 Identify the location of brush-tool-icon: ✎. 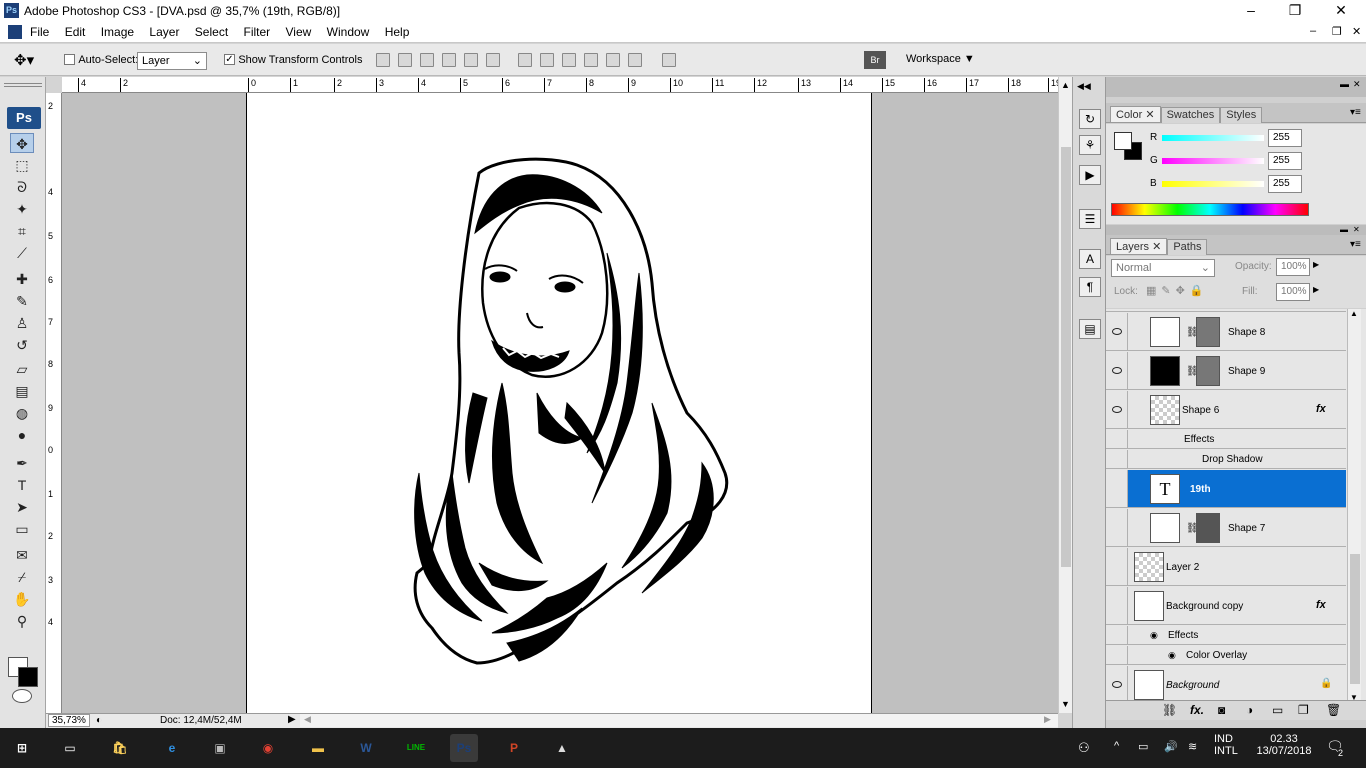
(22, 301).